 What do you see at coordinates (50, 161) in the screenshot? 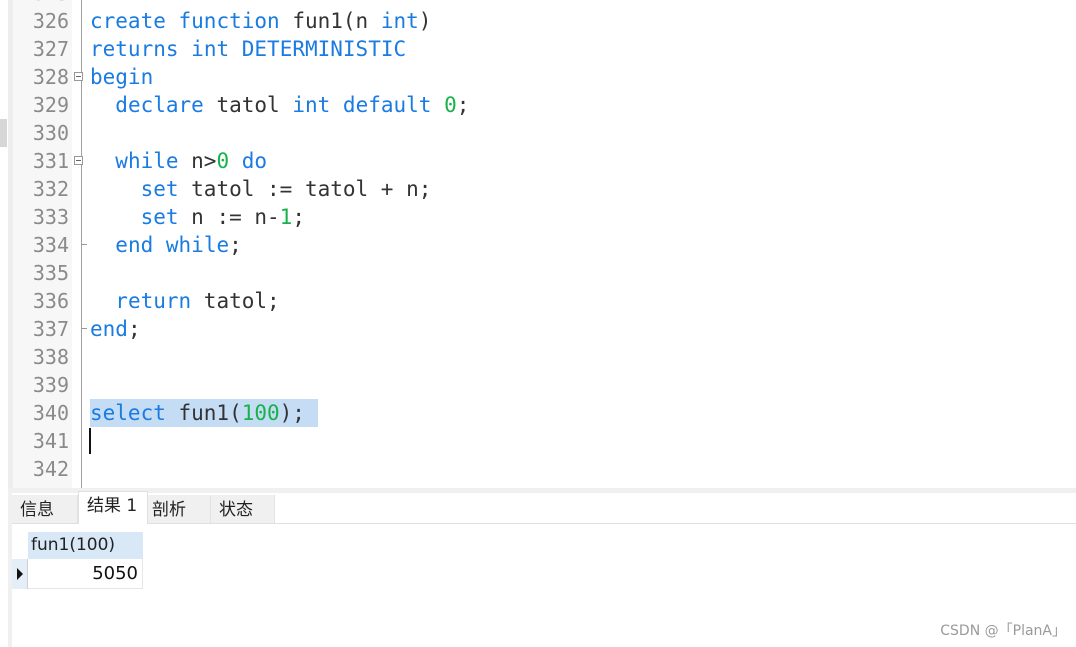
I see `line-number: 331` at bounding box center [50, 161].